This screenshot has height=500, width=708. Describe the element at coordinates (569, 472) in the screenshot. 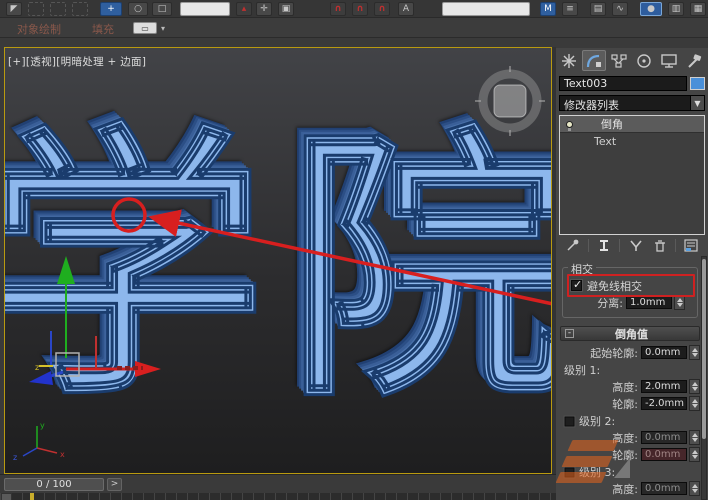

I see `level3-checkbox` at that location.